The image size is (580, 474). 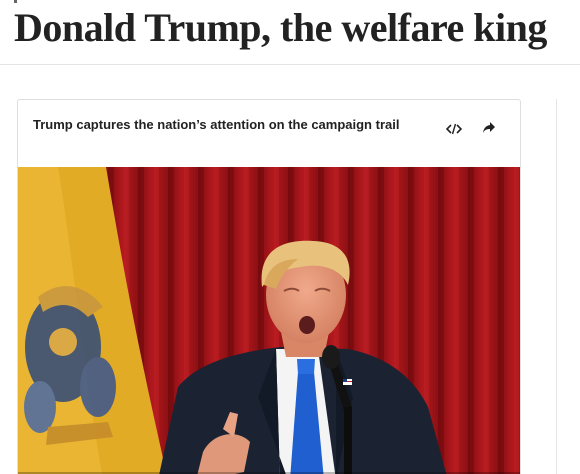 I want to click on embed-code-icon, so click(x=454, y=129).